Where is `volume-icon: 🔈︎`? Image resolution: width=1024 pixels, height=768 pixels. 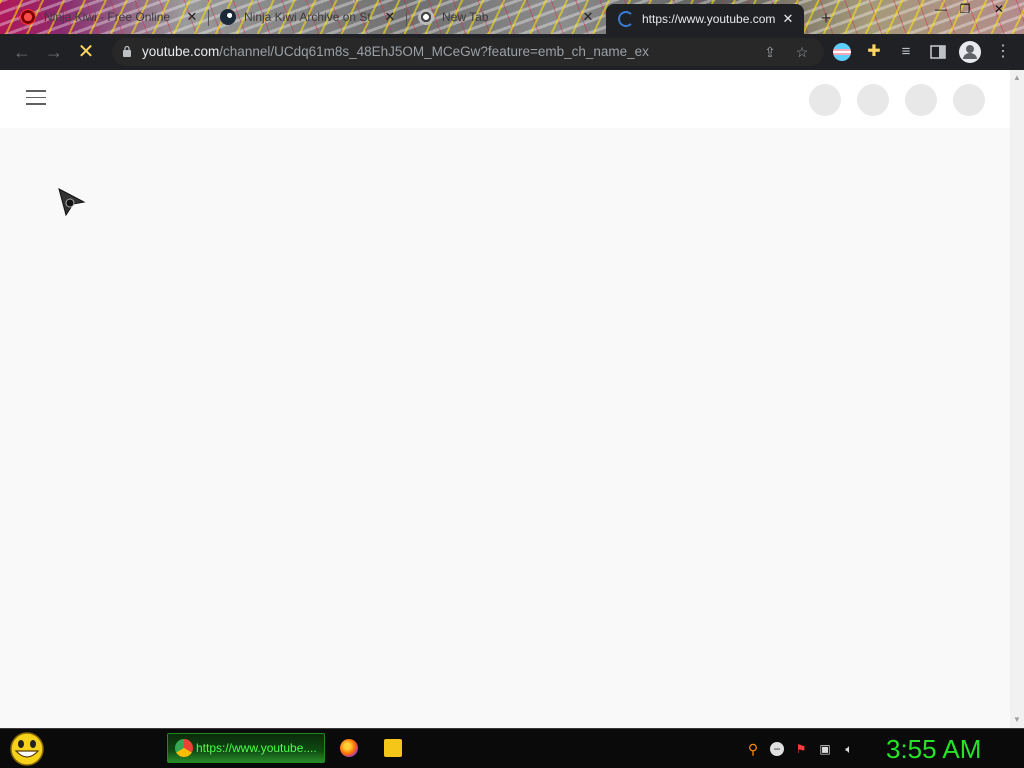 volume-icon: 🔈︎ is located at coordinates (849, 749).